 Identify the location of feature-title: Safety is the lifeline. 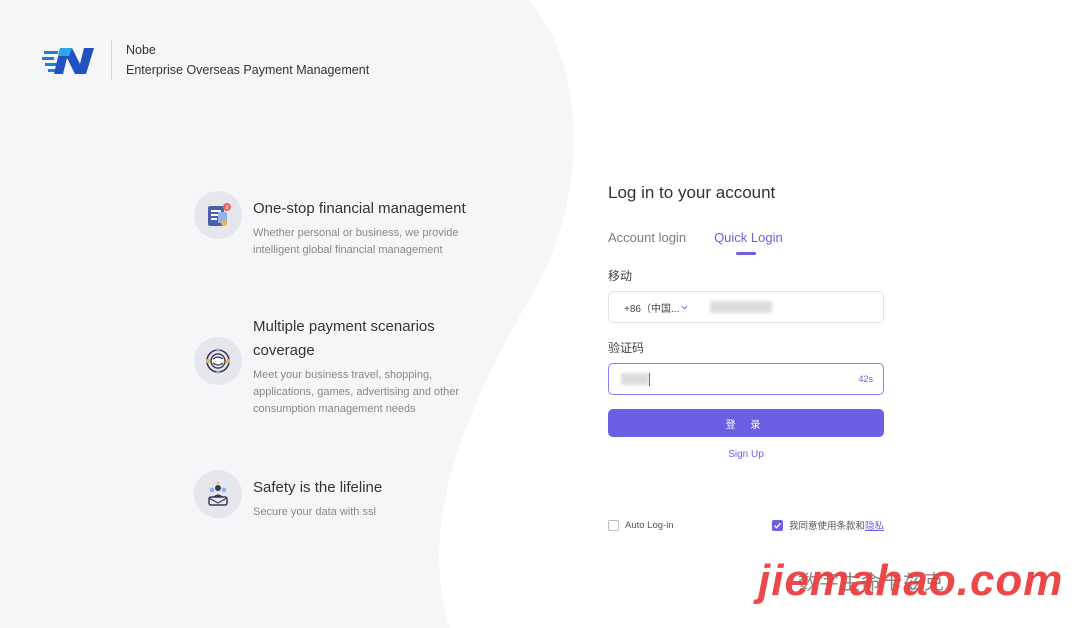
(318, 487).